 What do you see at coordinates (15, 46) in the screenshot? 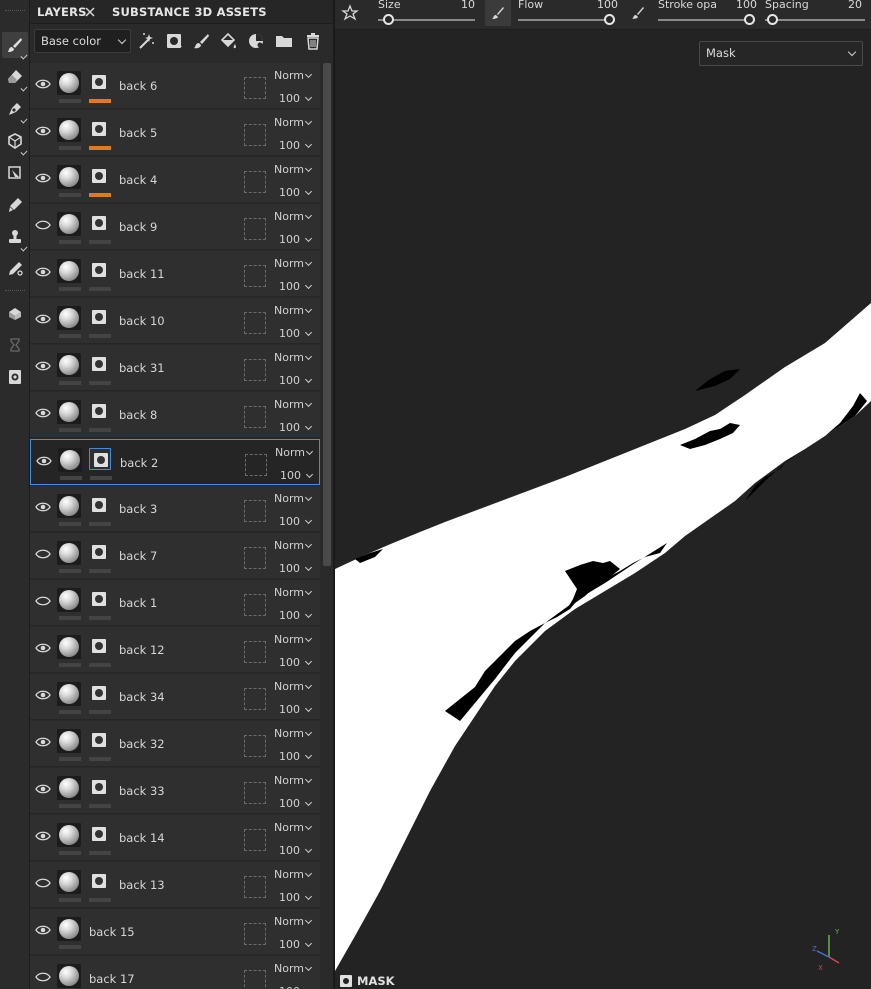
I see `paint-tool` at bounding box center [15, 46].